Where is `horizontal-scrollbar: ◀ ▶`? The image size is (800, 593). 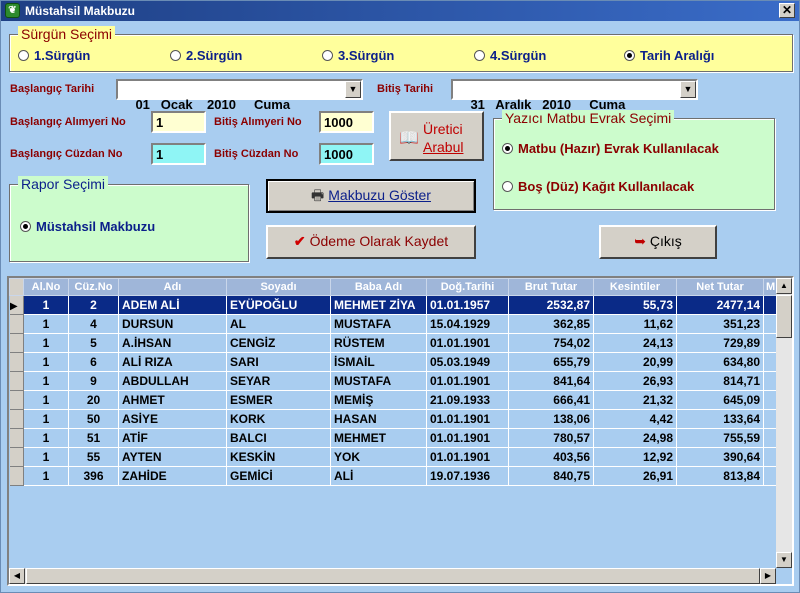 horizontal-scrollbar: ◀ ▶ is located at coordinates (392, 576).